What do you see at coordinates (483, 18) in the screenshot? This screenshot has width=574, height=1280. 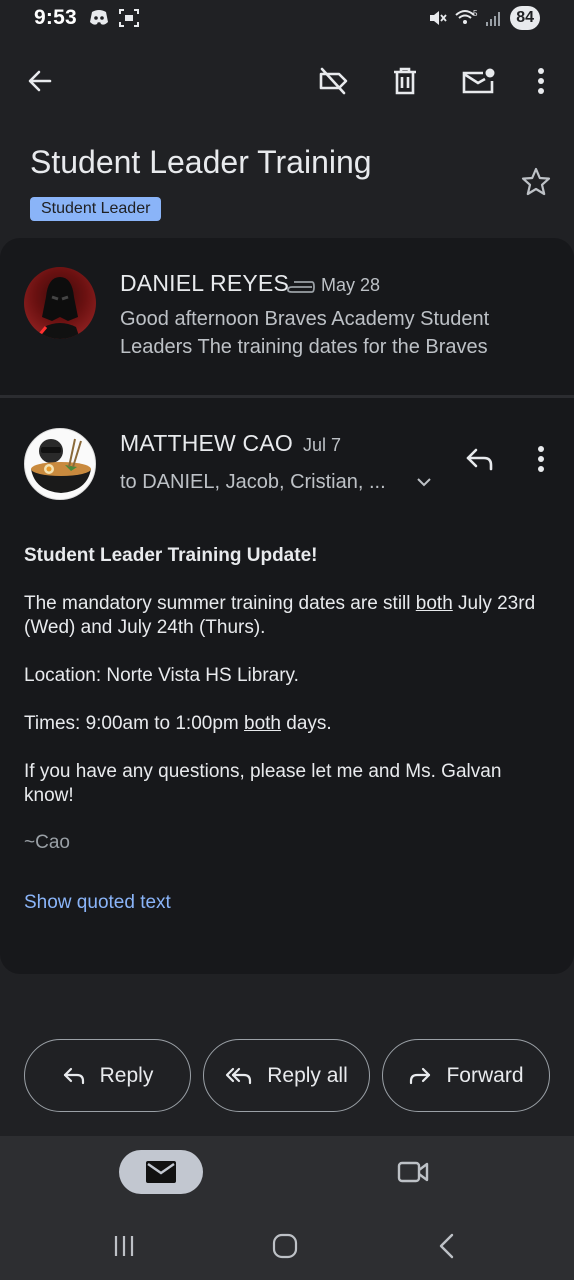 I see `status-system-icons: 5 84` at bounding box center [483, 18].